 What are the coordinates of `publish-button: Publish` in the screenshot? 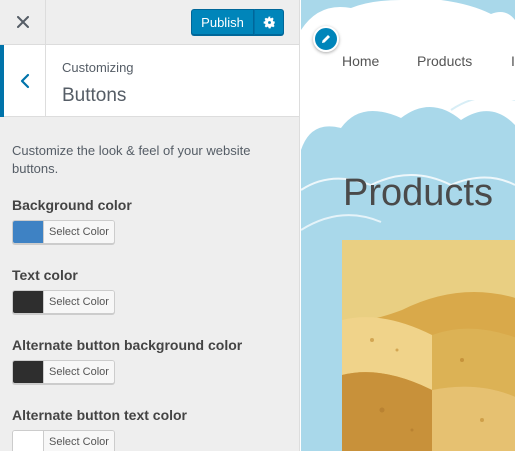 It's located at (222, 22).